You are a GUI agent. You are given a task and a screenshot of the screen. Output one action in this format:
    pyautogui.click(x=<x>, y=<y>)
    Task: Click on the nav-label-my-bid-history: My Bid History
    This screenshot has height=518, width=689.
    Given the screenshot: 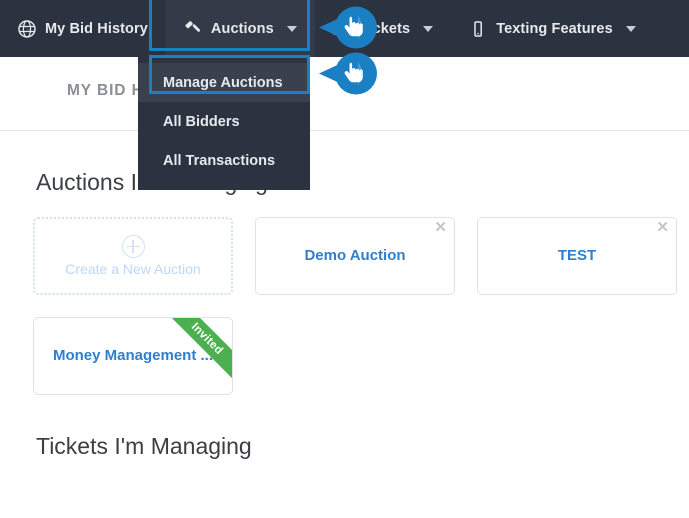 What is the action you would take?
    pyautogui.click(x=96, y=28)
    